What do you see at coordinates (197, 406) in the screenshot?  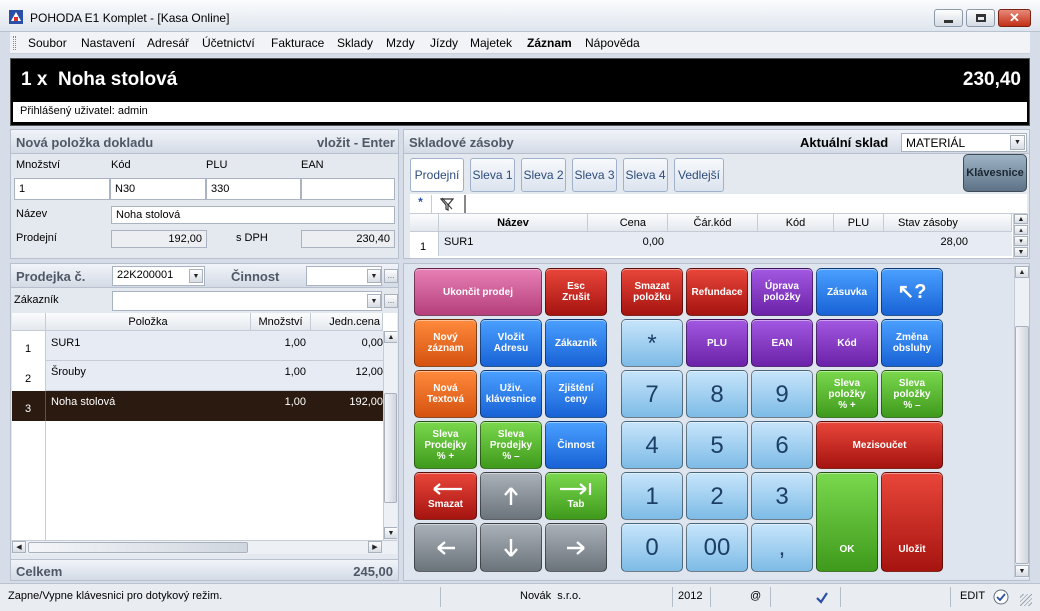 I see `table-row: 3 Noha stolová 1,00 192,00` at bounding box center [197, 406].